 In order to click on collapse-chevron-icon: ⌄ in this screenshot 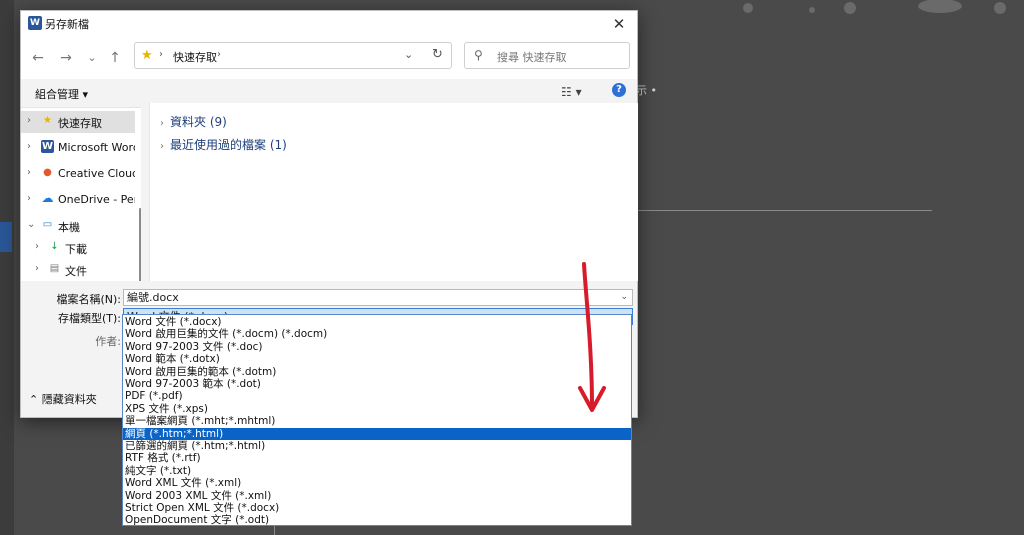, I will do `click(31, 224)`.